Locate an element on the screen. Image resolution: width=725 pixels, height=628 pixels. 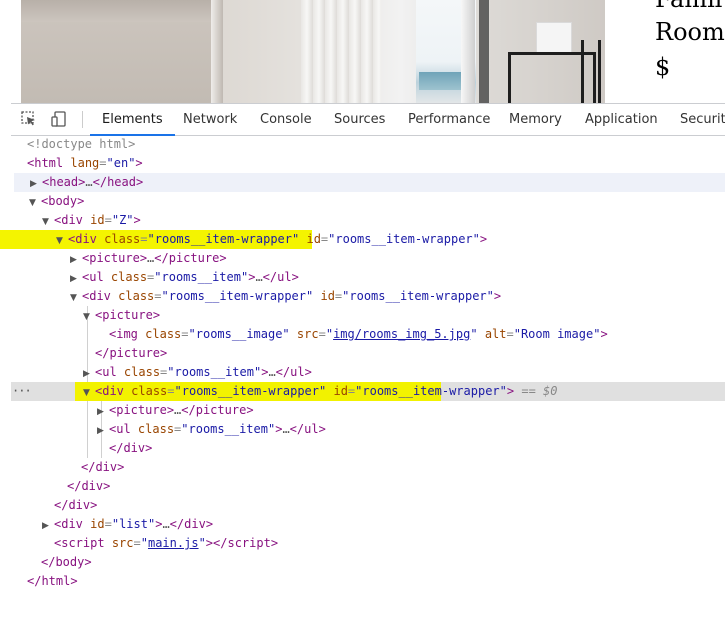
tree-row-picture-1: ▶ <picture>…</picture> is located at coordinates (362, 258).